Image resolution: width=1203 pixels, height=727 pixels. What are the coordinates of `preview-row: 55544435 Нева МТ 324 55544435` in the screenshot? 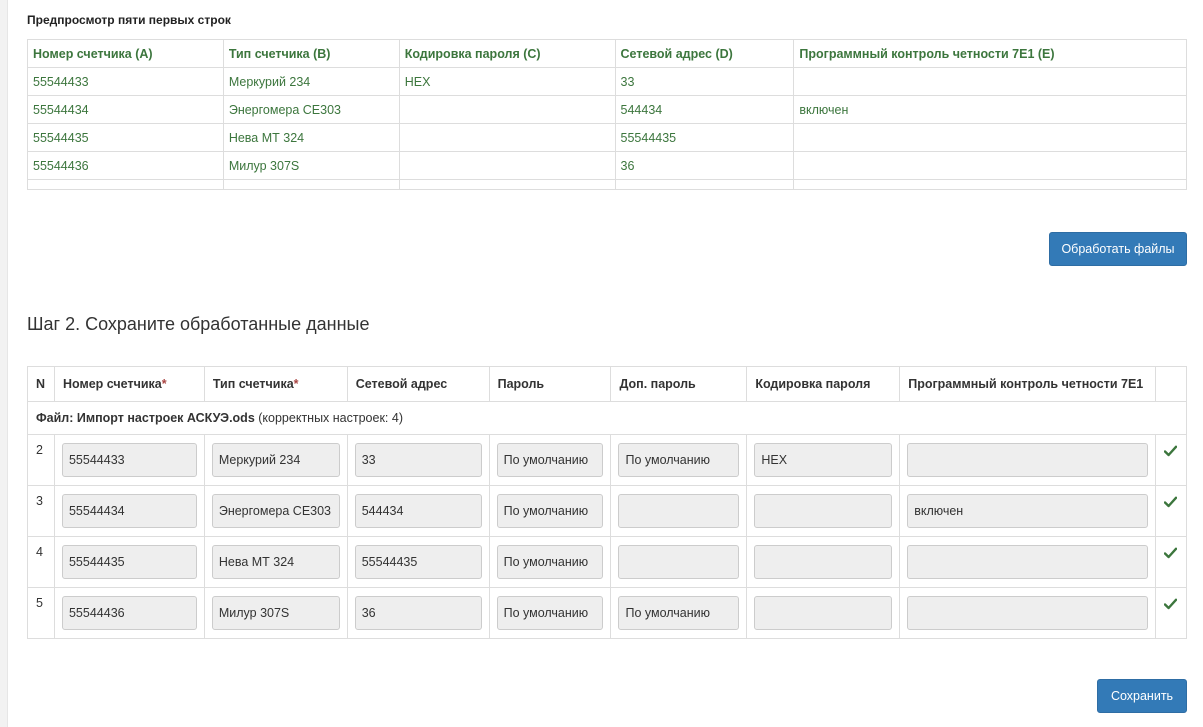 It's located at (607, 137).